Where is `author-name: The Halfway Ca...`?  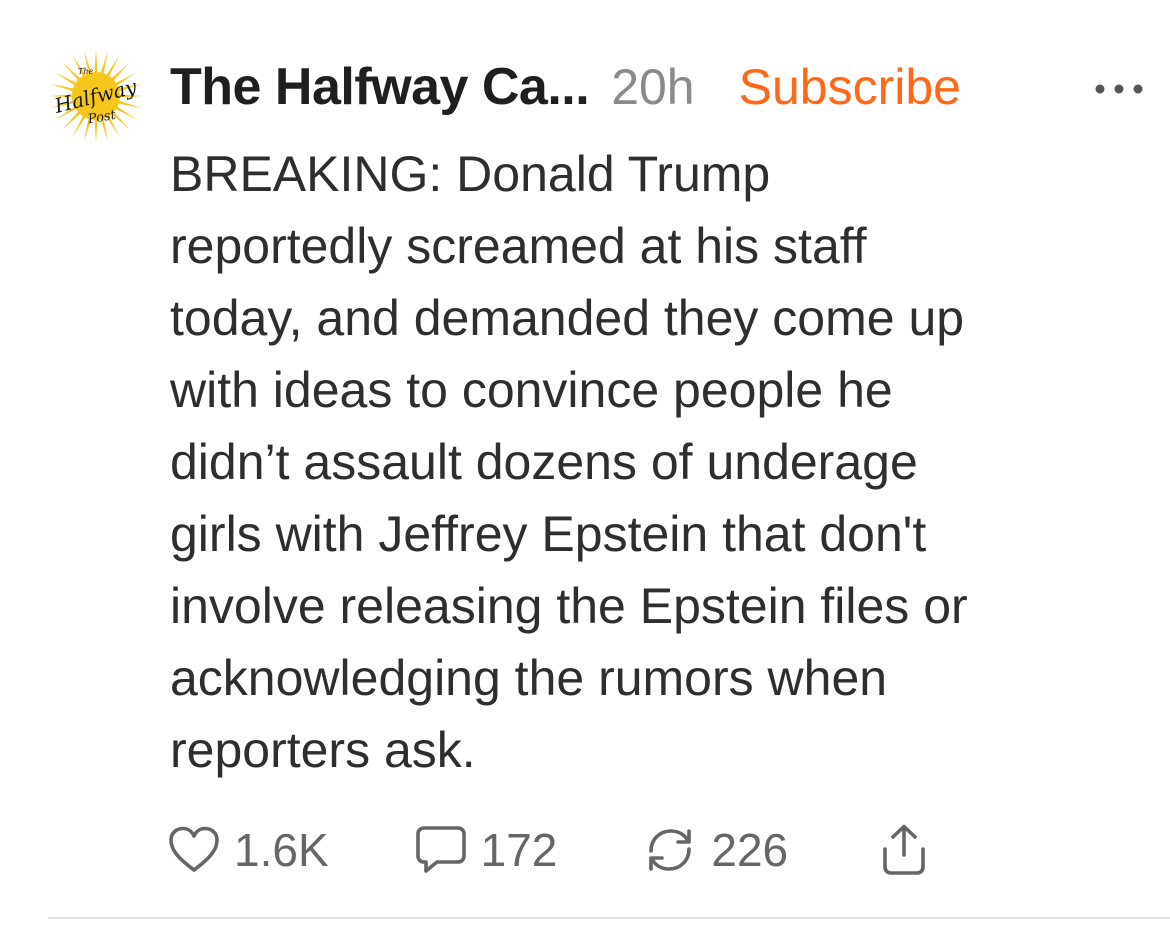 author-name: The Halfway Ca... is located at coordinates (380, 87).